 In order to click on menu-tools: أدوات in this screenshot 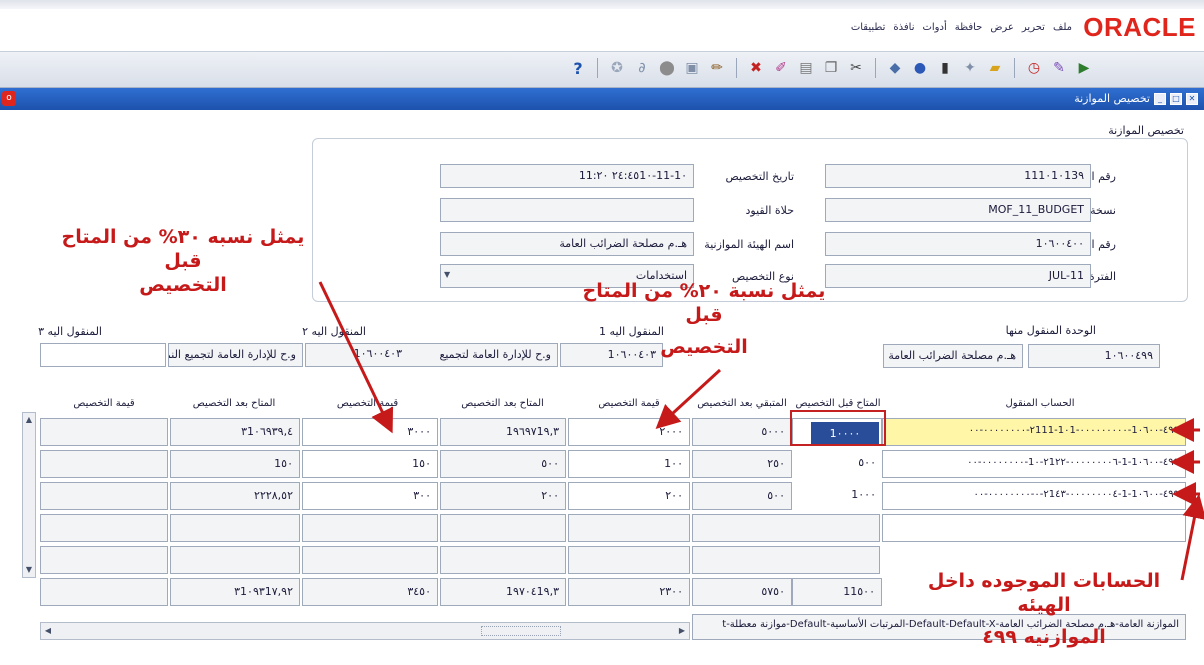, I will do `click(934, 27)`.